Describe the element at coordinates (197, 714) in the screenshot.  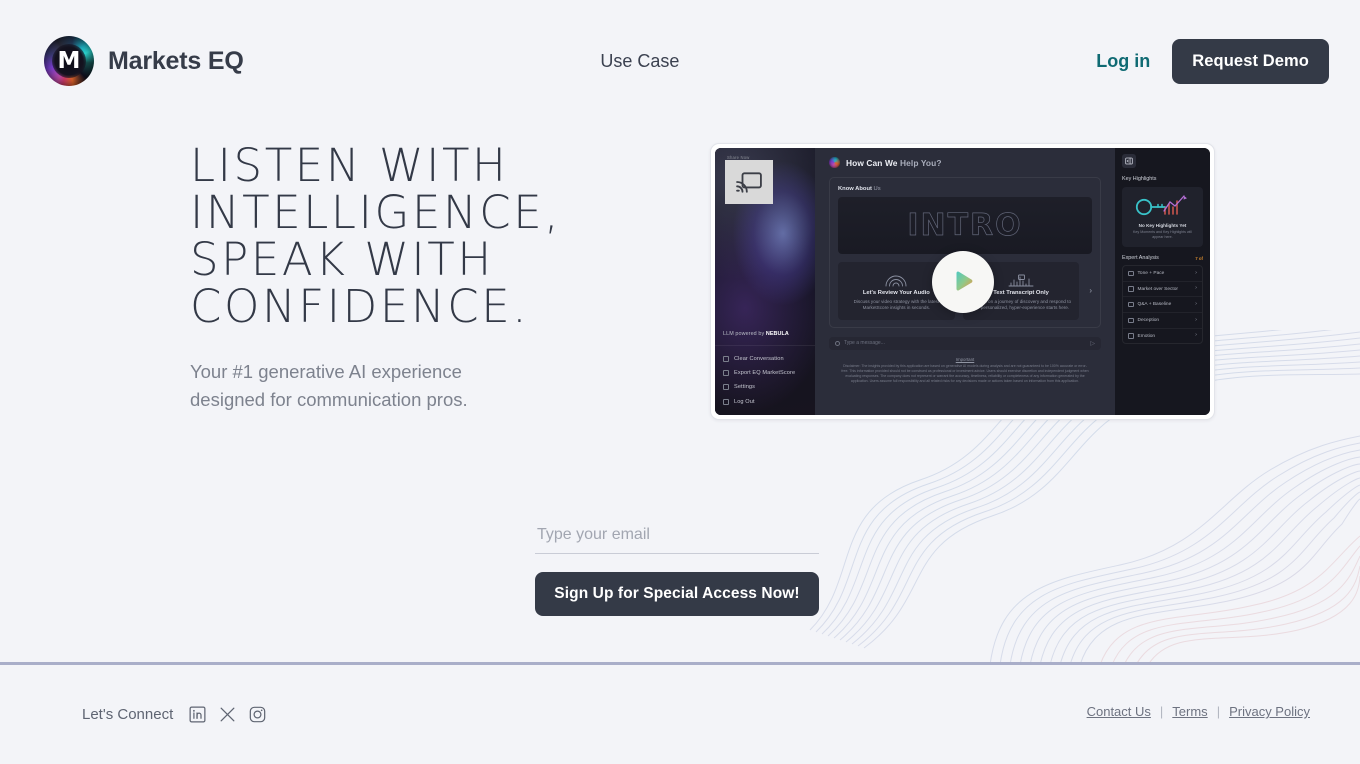
I see `linkedin-icon` at that location.